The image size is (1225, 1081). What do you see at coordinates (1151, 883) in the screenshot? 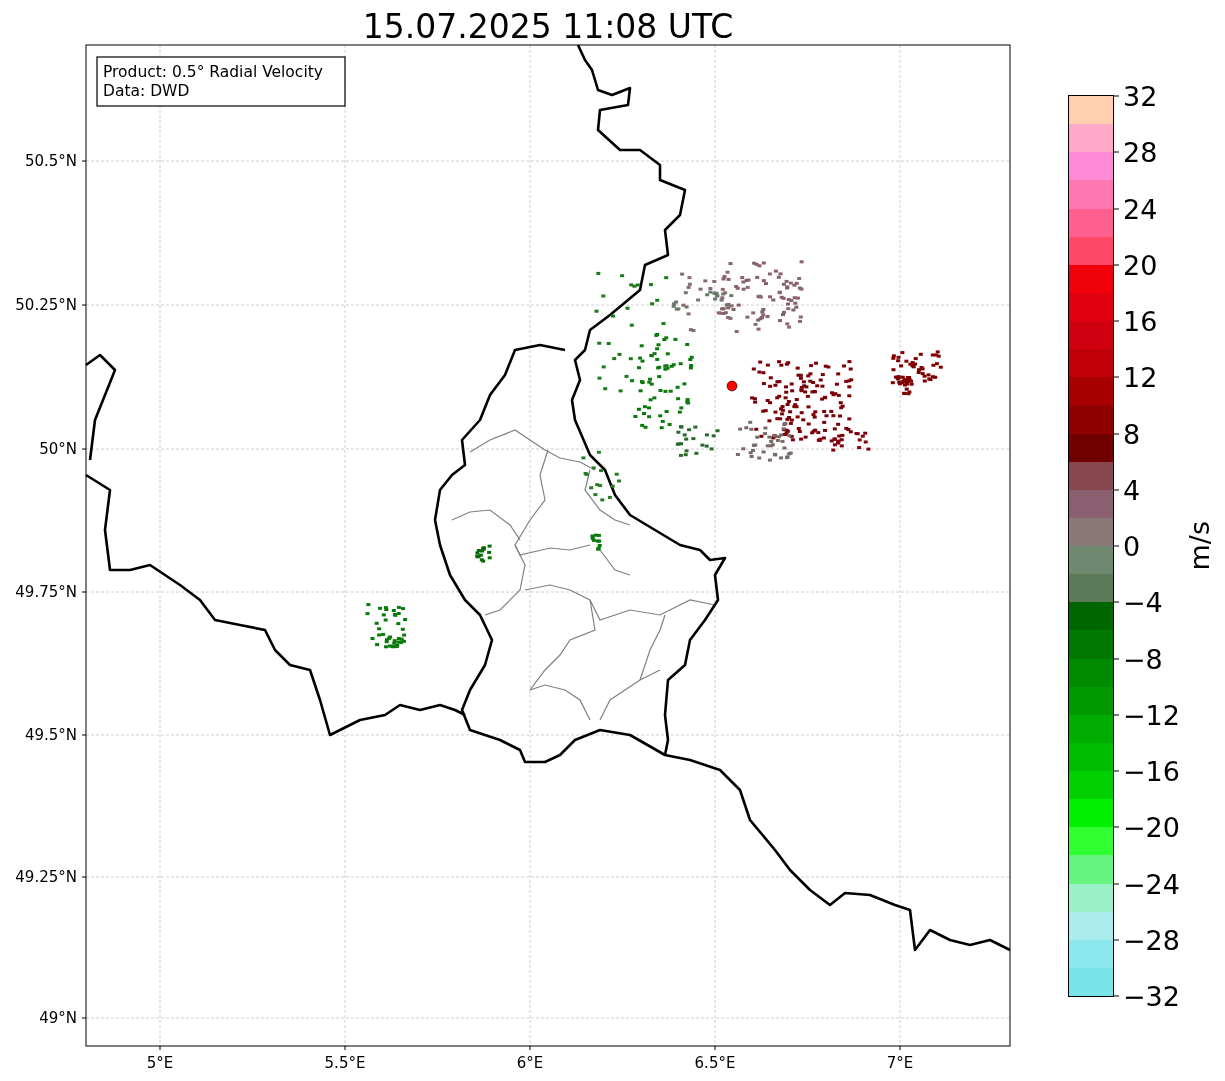
I see `colorbar-tick-label: −24` at bounding box center [1151, 883].